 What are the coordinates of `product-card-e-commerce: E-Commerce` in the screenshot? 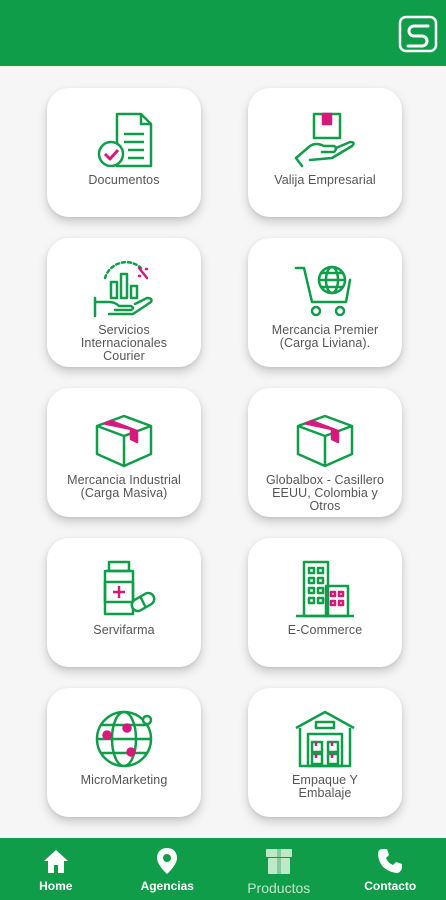 It's located at (325, 602).